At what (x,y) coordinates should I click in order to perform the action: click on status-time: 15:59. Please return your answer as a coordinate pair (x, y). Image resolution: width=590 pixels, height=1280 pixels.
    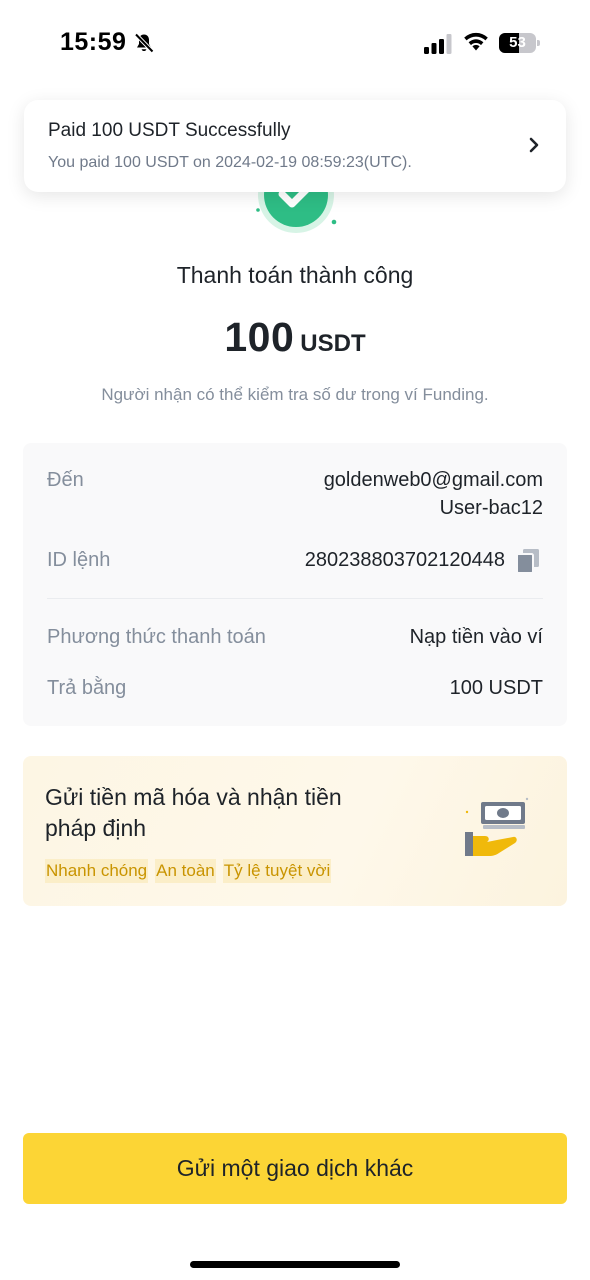
    Looking at the image, I should click on (93, 42).